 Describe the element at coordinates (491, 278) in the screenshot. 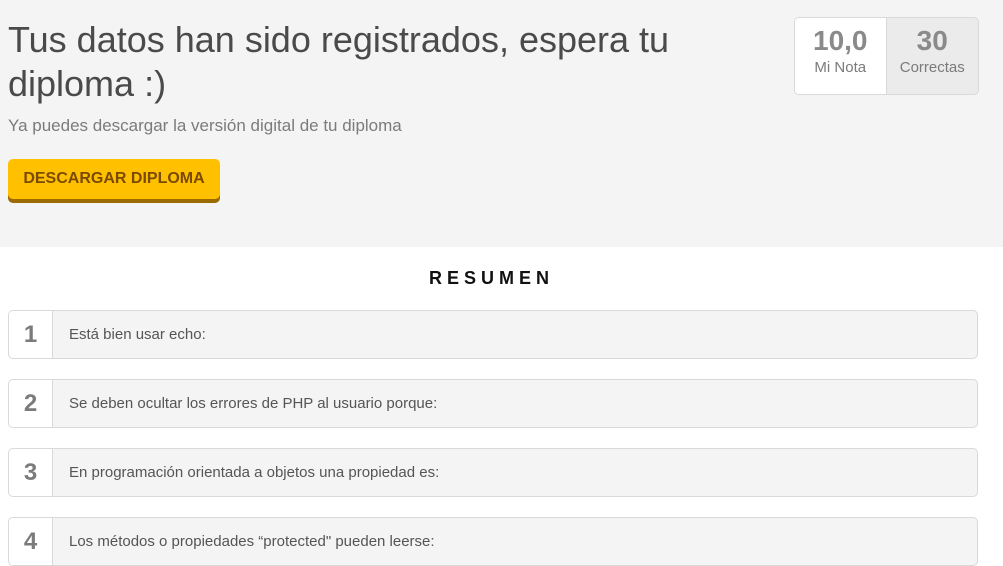

I see `summary-title: RESUMEN` at that location.